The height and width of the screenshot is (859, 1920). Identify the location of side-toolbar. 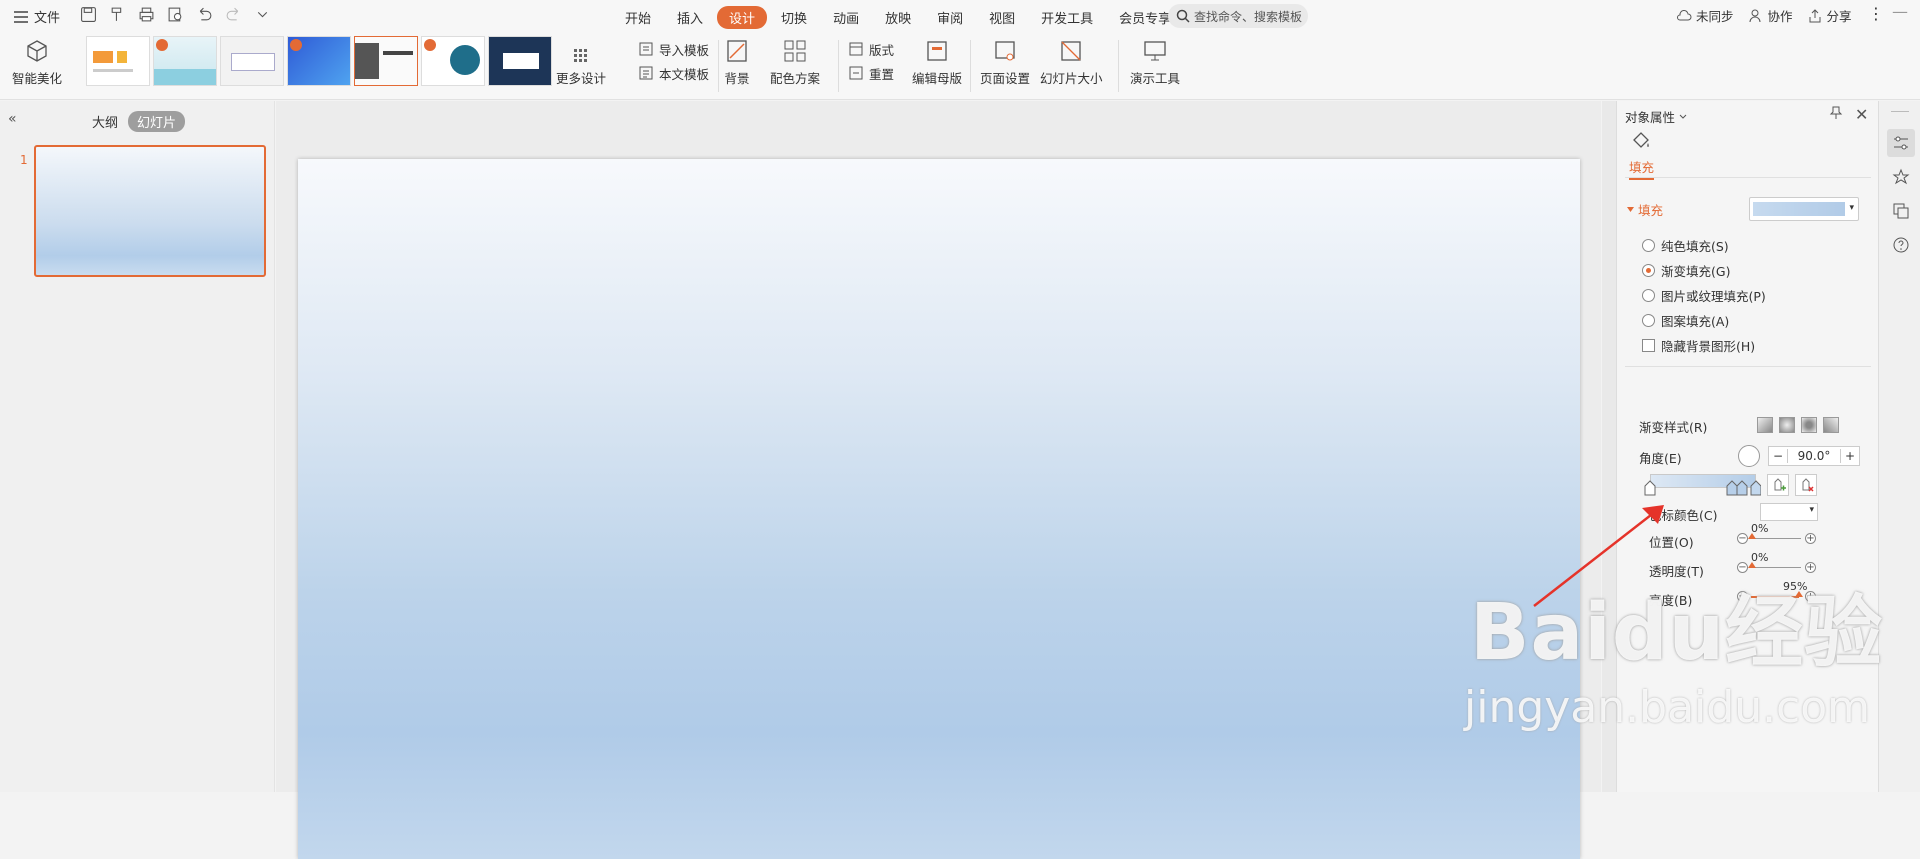
(1899, 446).